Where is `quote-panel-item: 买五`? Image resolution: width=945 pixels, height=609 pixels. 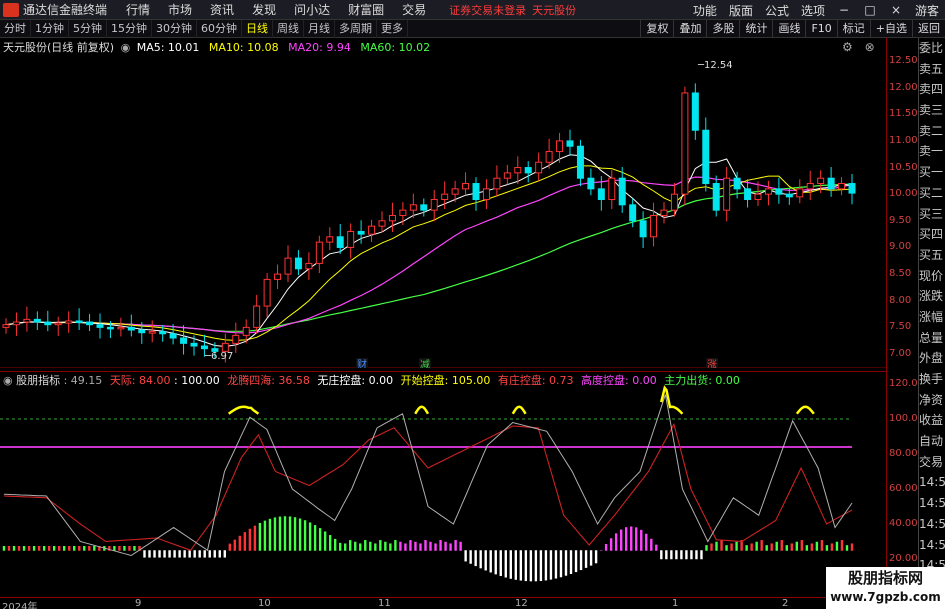 quote-panel-item: 买五 is located at coordinates (932, 255).